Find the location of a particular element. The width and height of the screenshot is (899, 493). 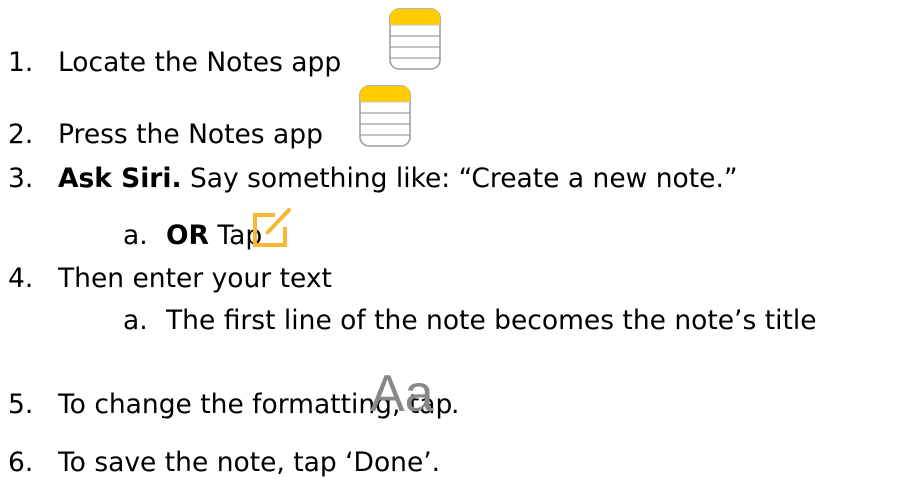

substep-text: OR Tap is located at coordinates (214, 236).